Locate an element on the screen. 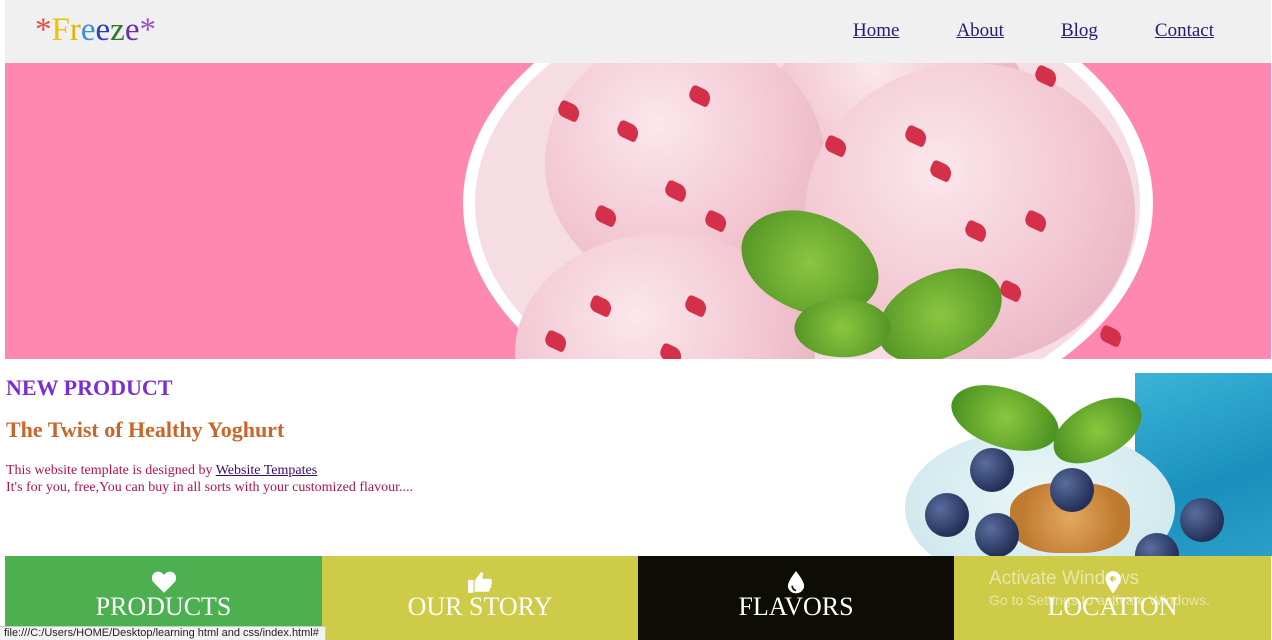 This screenshot has height=640, width=1272. logo-letter: r is located at coordinates (75, 30).